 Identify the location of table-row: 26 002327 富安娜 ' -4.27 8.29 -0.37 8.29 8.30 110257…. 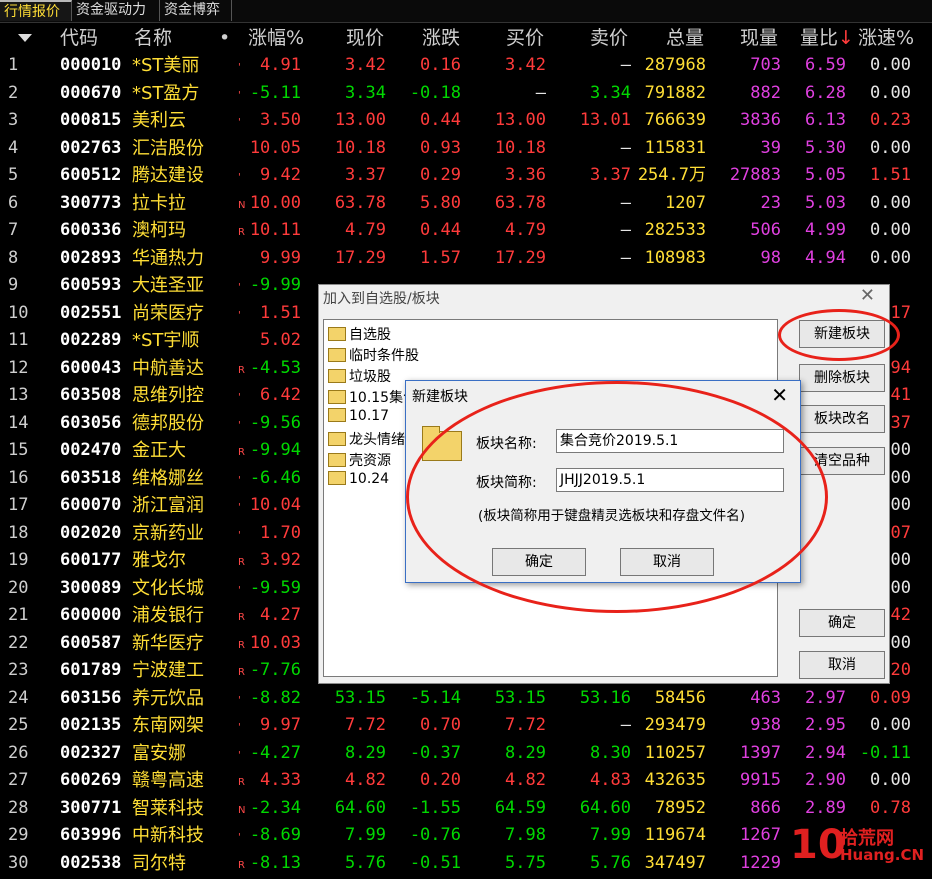
(466, 754).